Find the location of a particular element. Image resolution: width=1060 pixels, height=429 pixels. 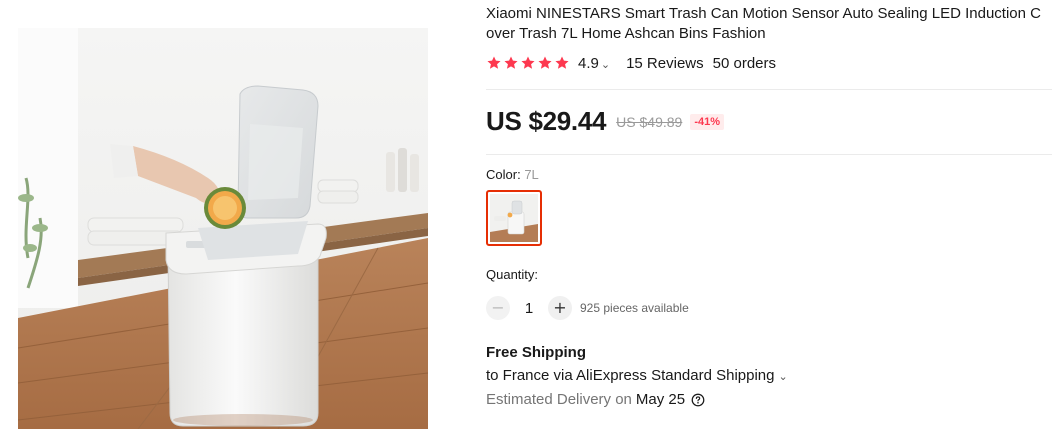

quantity-increase-button: + is located at coordinates (560, 308).